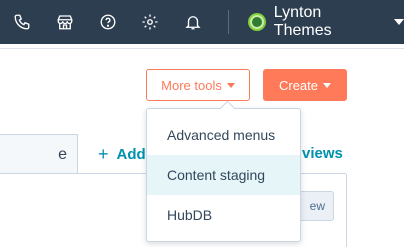  I want to click on plus-icon: +, so click(103, 154).